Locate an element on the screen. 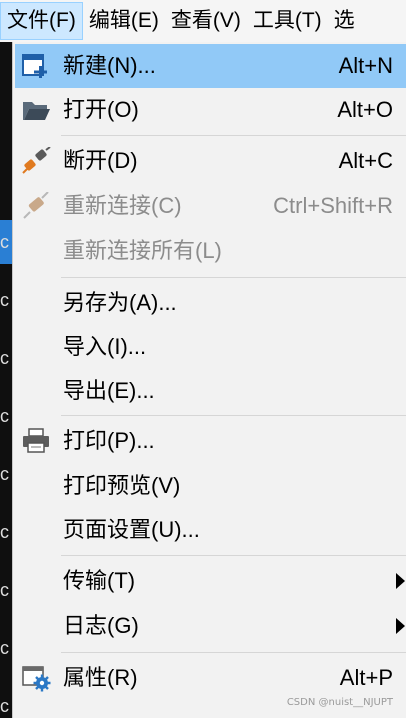 The width and height of the screenshot is (406, 718). shortcut-label: Alt+O is located at coordinates (365, 109).